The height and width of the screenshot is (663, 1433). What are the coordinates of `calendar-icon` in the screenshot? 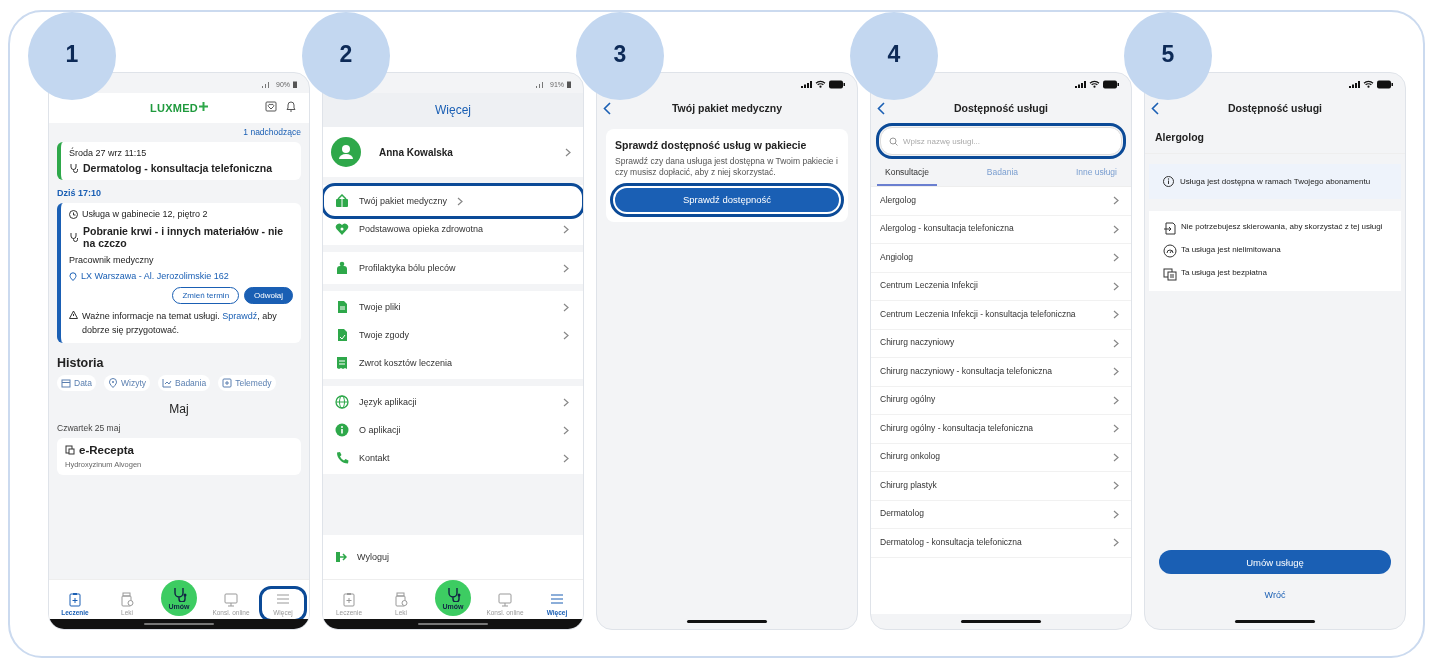 It's located at (66, 383).